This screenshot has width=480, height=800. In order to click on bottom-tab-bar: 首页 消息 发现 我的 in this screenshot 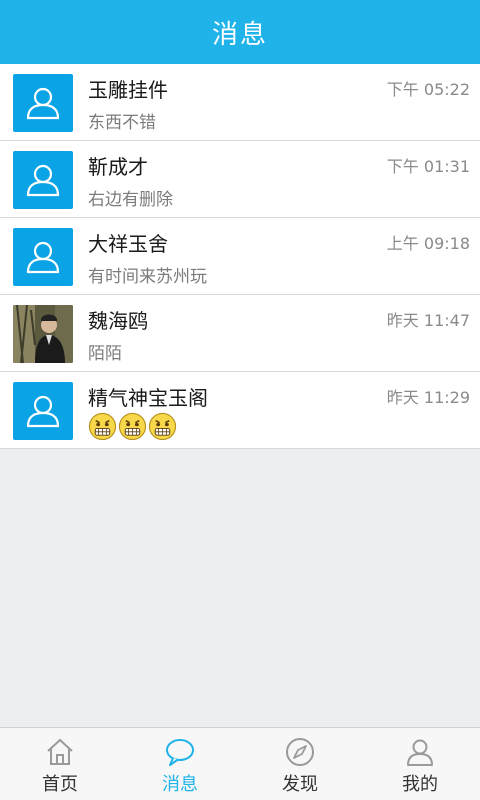, I will do `click(240, 763)`.